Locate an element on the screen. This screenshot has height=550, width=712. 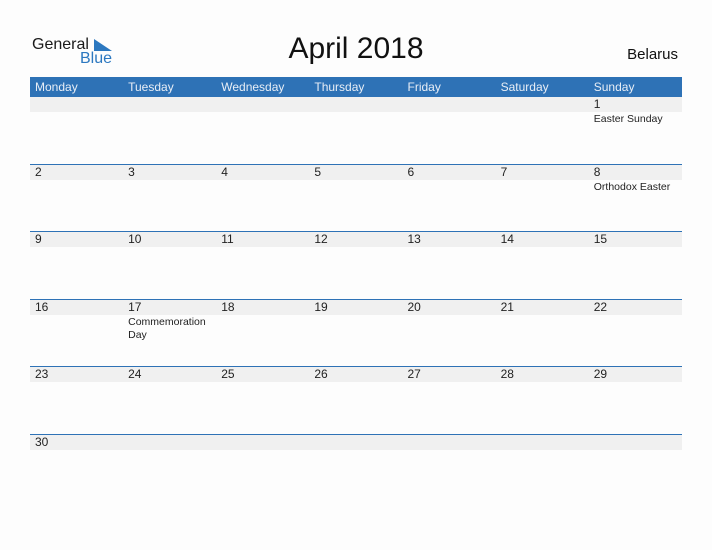
day-cell: 14 is located at coordinates (542, 265).